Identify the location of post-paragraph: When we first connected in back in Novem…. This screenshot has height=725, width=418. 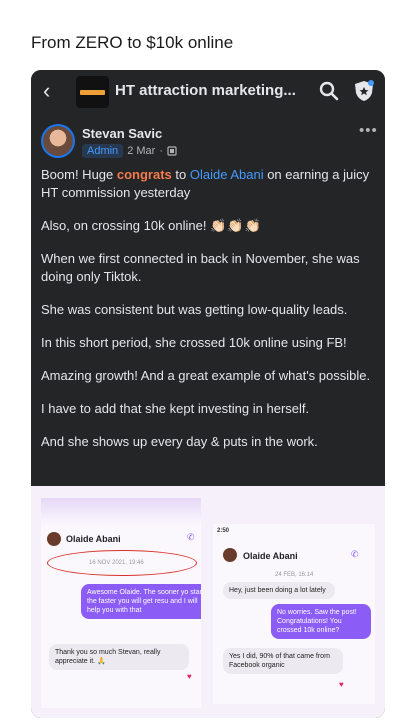
(200, 267).